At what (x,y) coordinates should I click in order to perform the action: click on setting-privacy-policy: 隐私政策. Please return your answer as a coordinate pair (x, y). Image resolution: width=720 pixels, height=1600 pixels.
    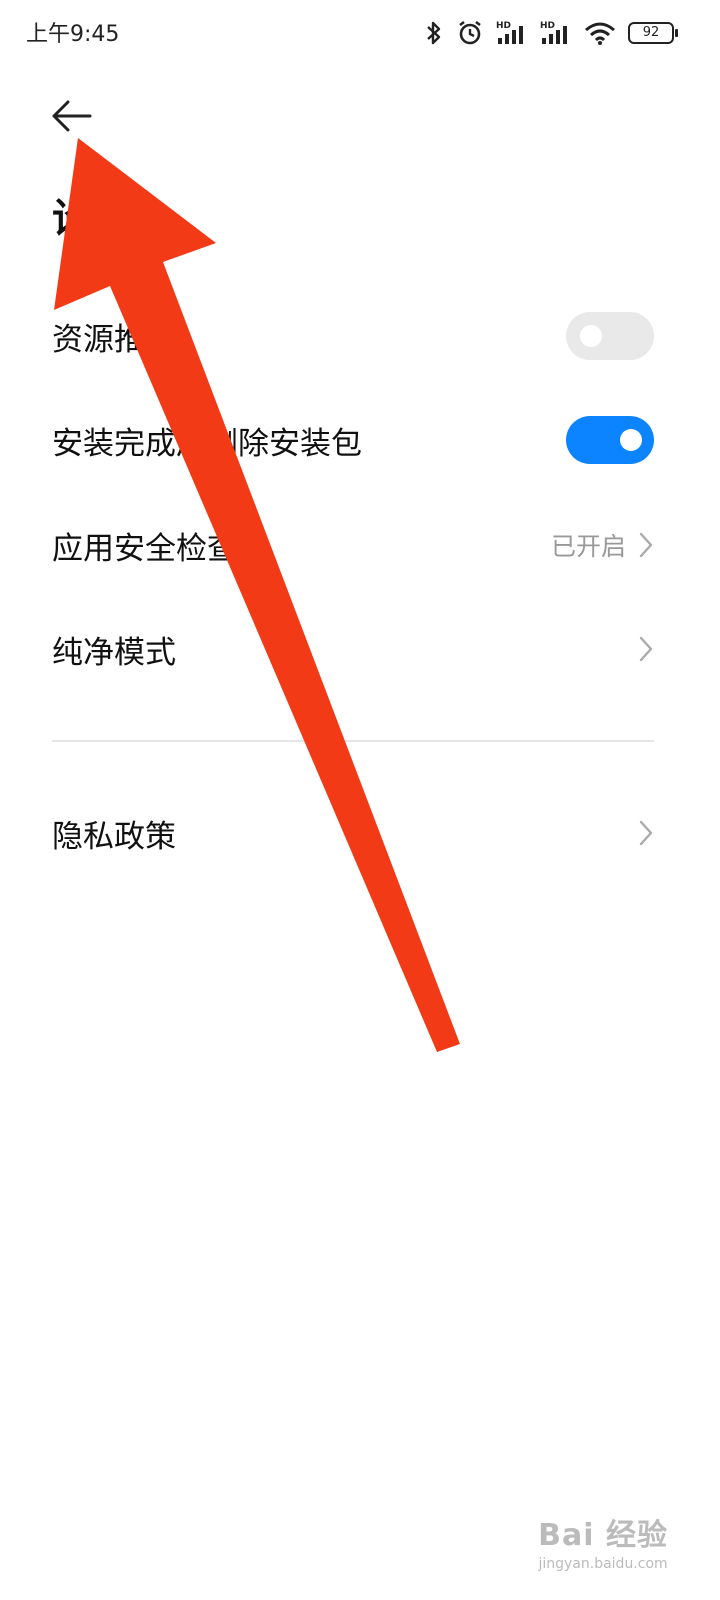
    Looking at the image, I should click on (353, 833).